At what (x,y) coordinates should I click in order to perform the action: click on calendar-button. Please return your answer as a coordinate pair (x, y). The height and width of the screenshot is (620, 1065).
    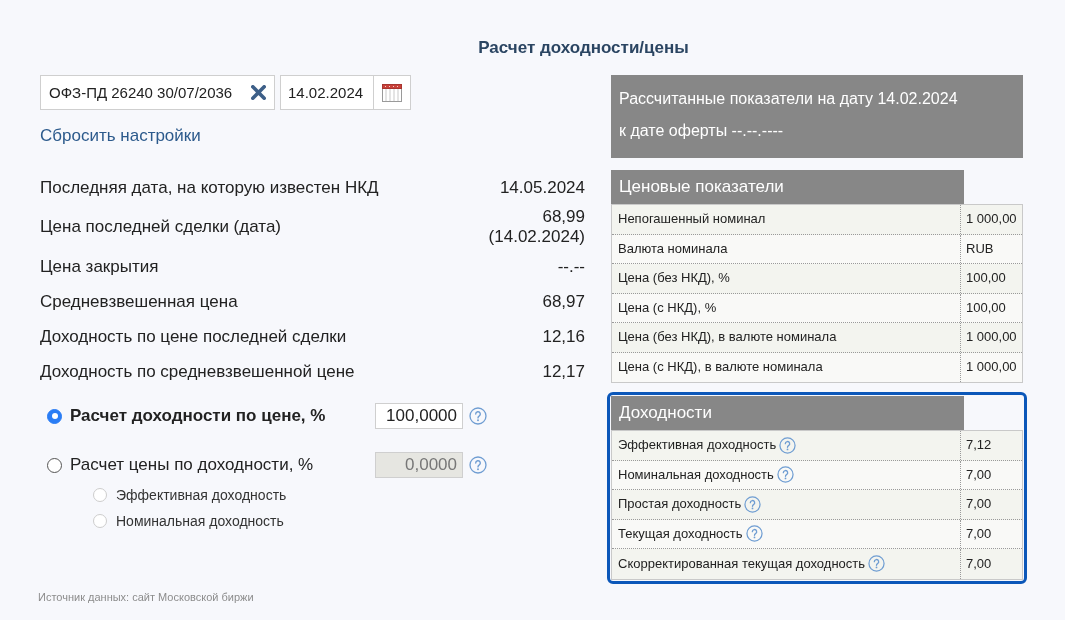
    Looking at the image, I should click on (392, 92).